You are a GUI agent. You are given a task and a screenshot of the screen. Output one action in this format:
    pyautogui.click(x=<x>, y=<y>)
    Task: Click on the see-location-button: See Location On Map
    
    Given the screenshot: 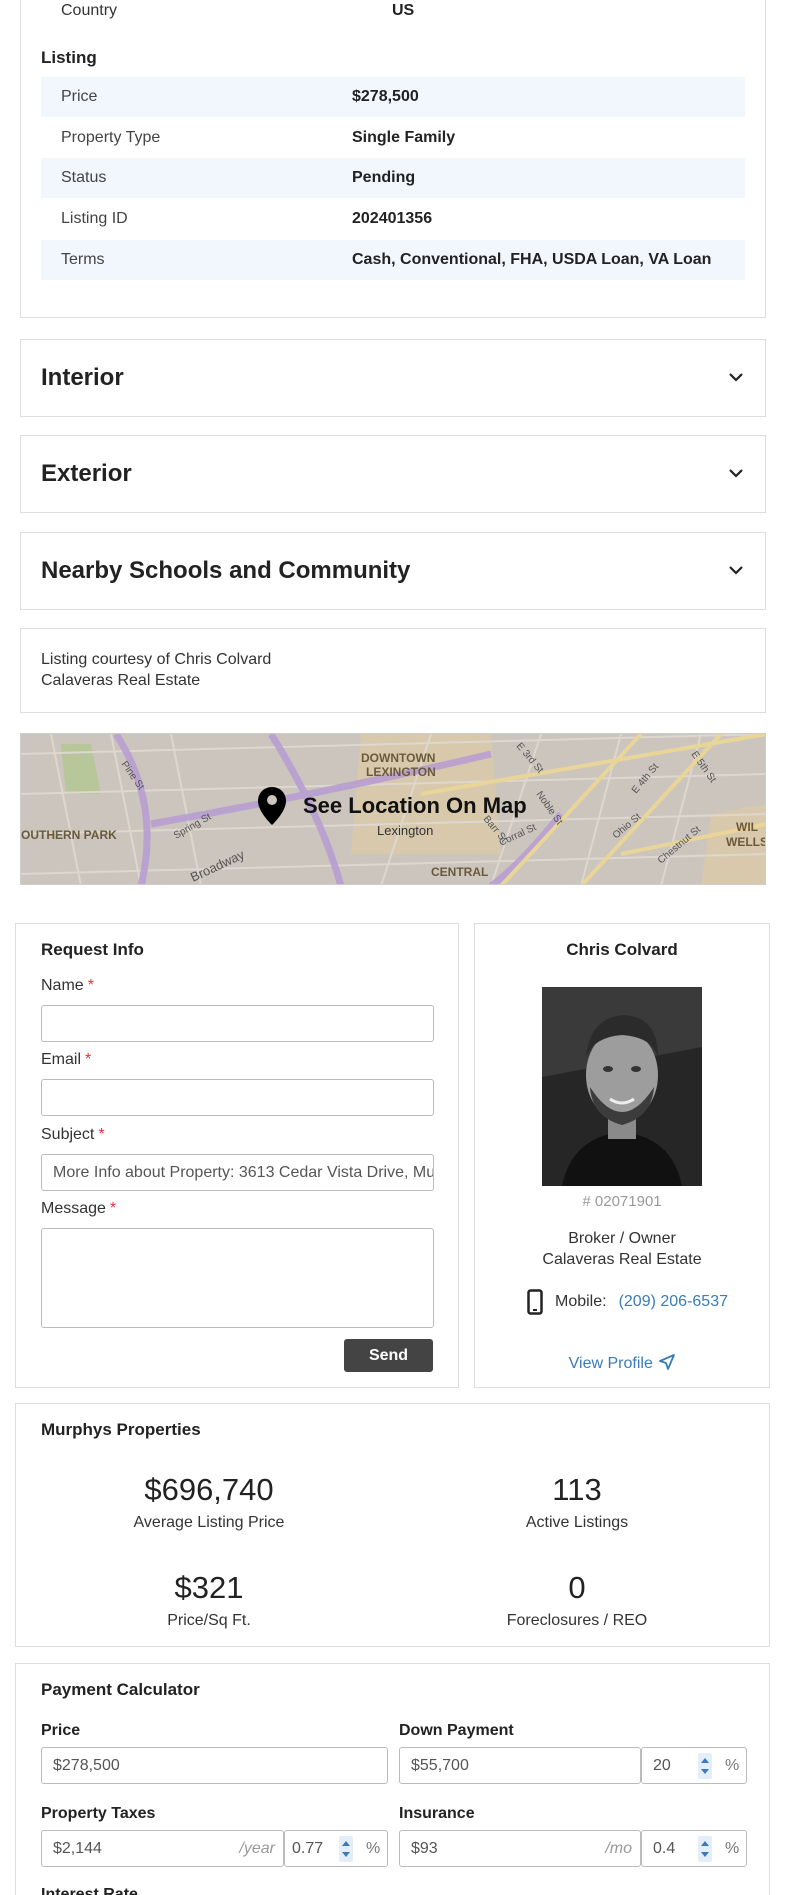 What is the action you would take?
    pyautogui.click(x=392, y=806)
    